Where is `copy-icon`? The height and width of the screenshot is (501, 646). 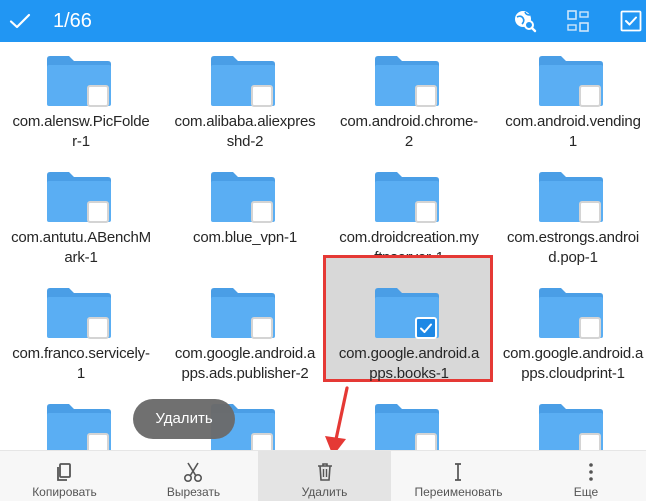
copy-icon is located at coordinates (64, 472).